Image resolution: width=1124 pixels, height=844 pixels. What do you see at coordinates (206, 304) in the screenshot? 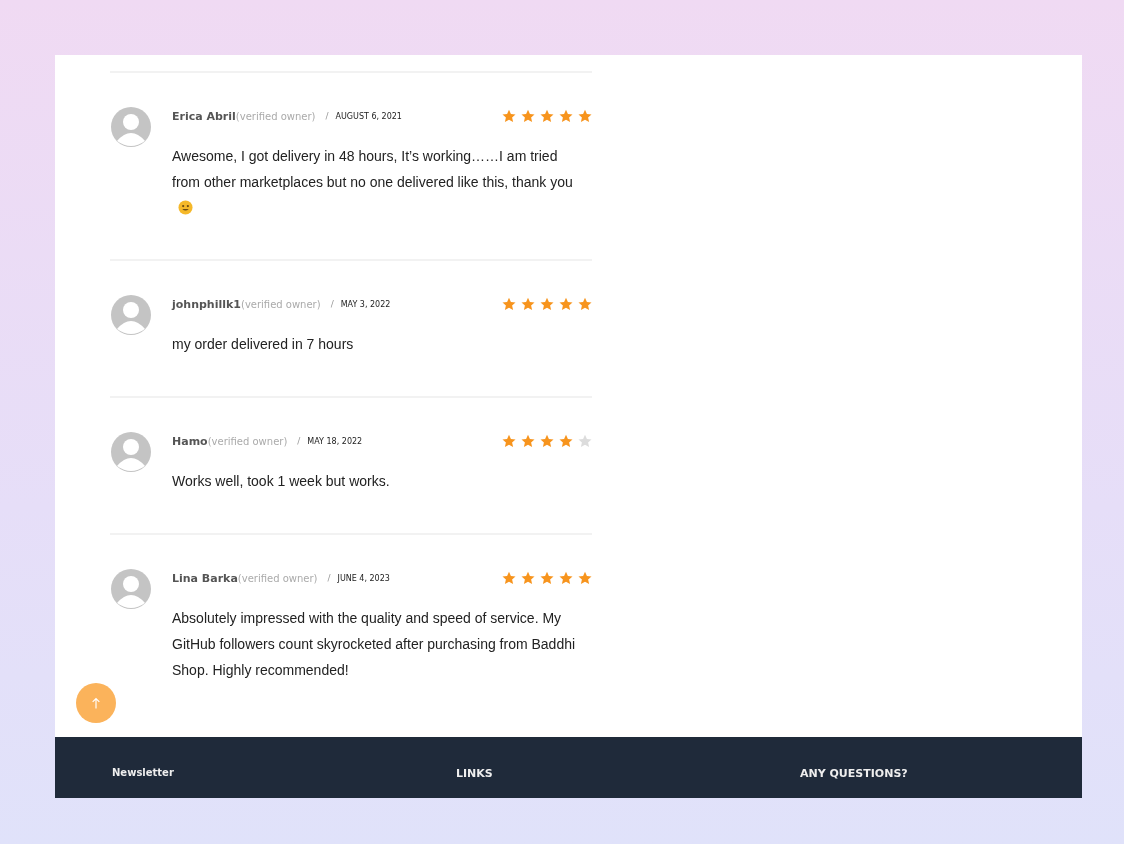
I see `review-author: johnphillk1` at bounding box center [206, 304].